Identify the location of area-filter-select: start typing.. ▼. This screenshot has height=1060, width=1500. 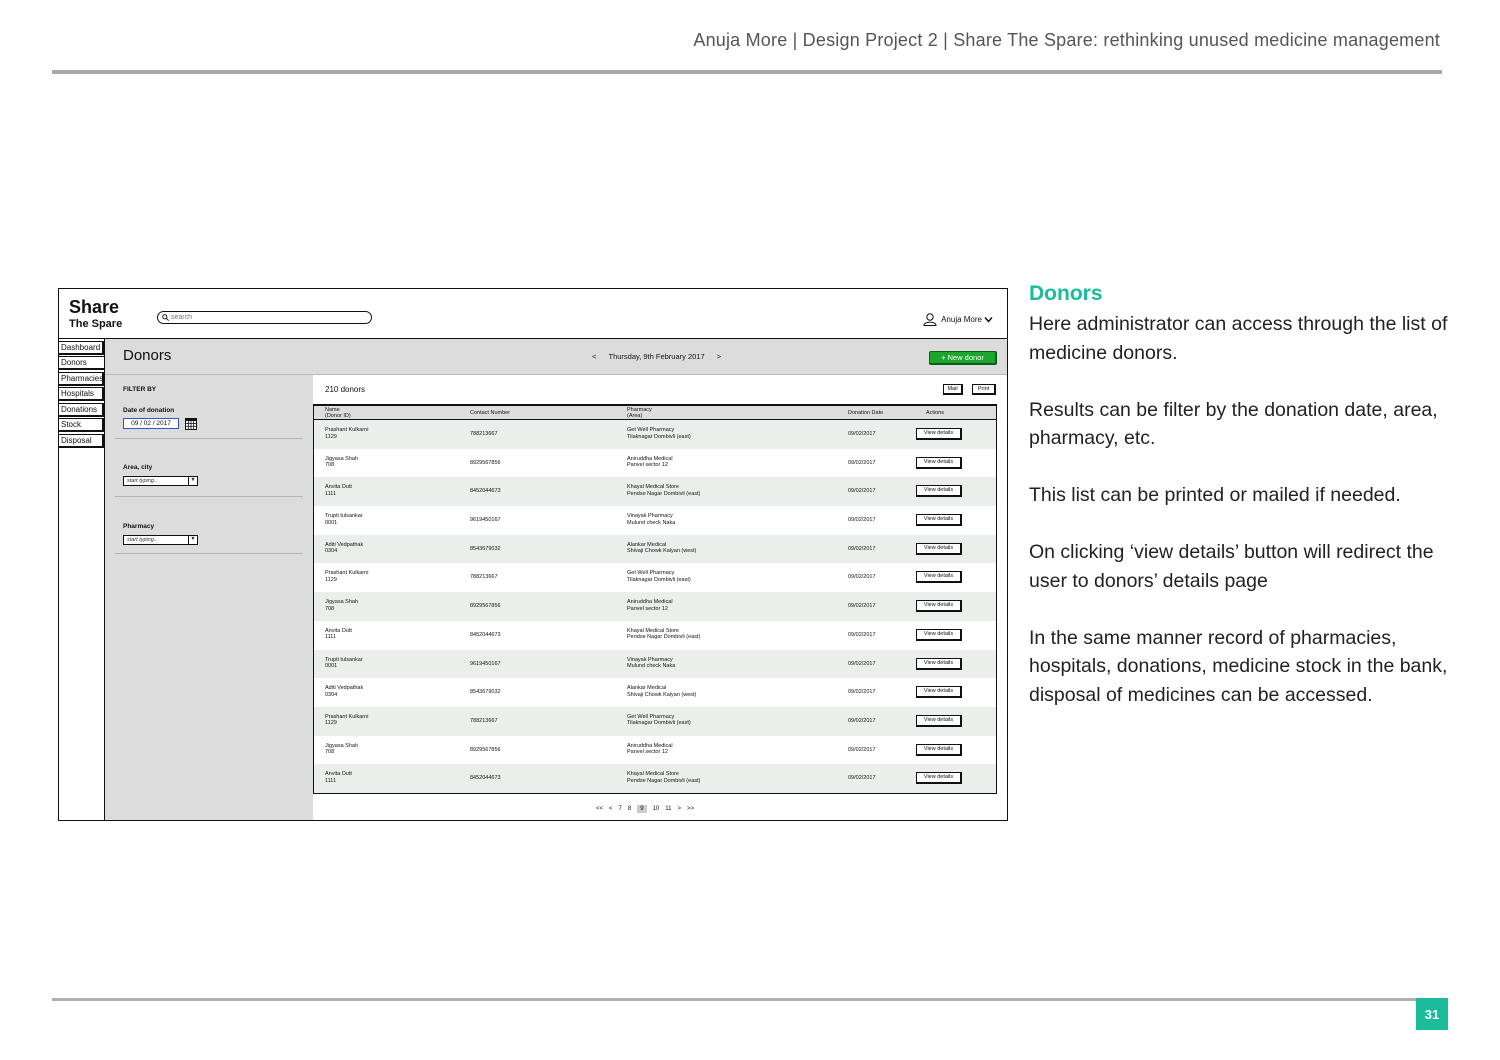
(160, 481).